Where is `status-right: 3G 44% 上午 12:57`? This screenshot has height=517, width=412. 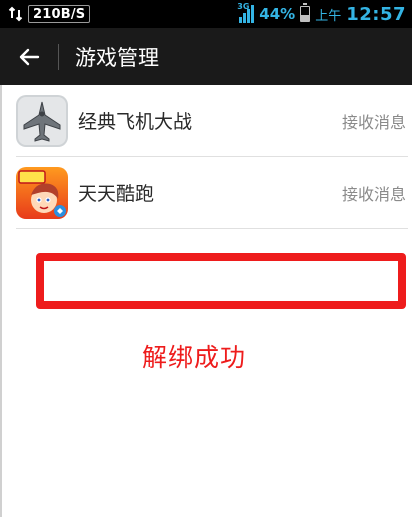
status-right: 3G 44% 上午 12:57 is located at coordinates (321, 14).